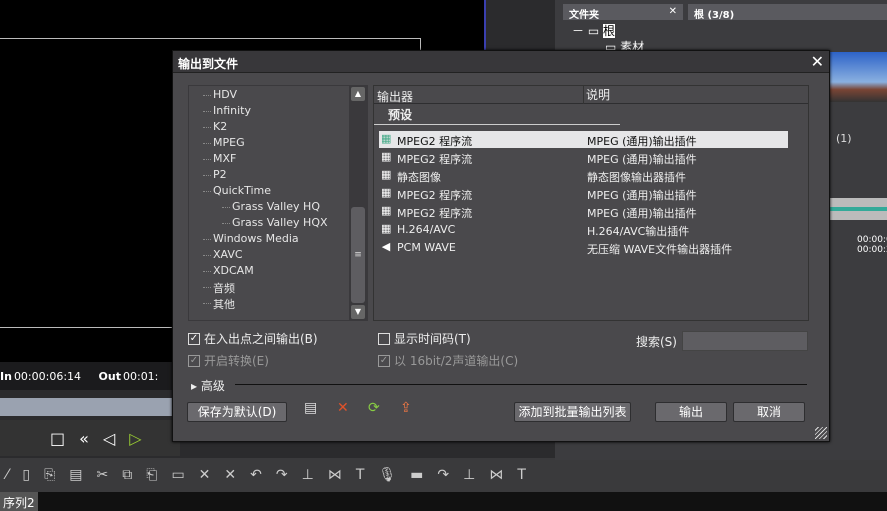 The width and height of the screenshot is (887, 511). Describe the element at coordinates (521, 384) in the screenshot. I see `advanced-divider` at that location.